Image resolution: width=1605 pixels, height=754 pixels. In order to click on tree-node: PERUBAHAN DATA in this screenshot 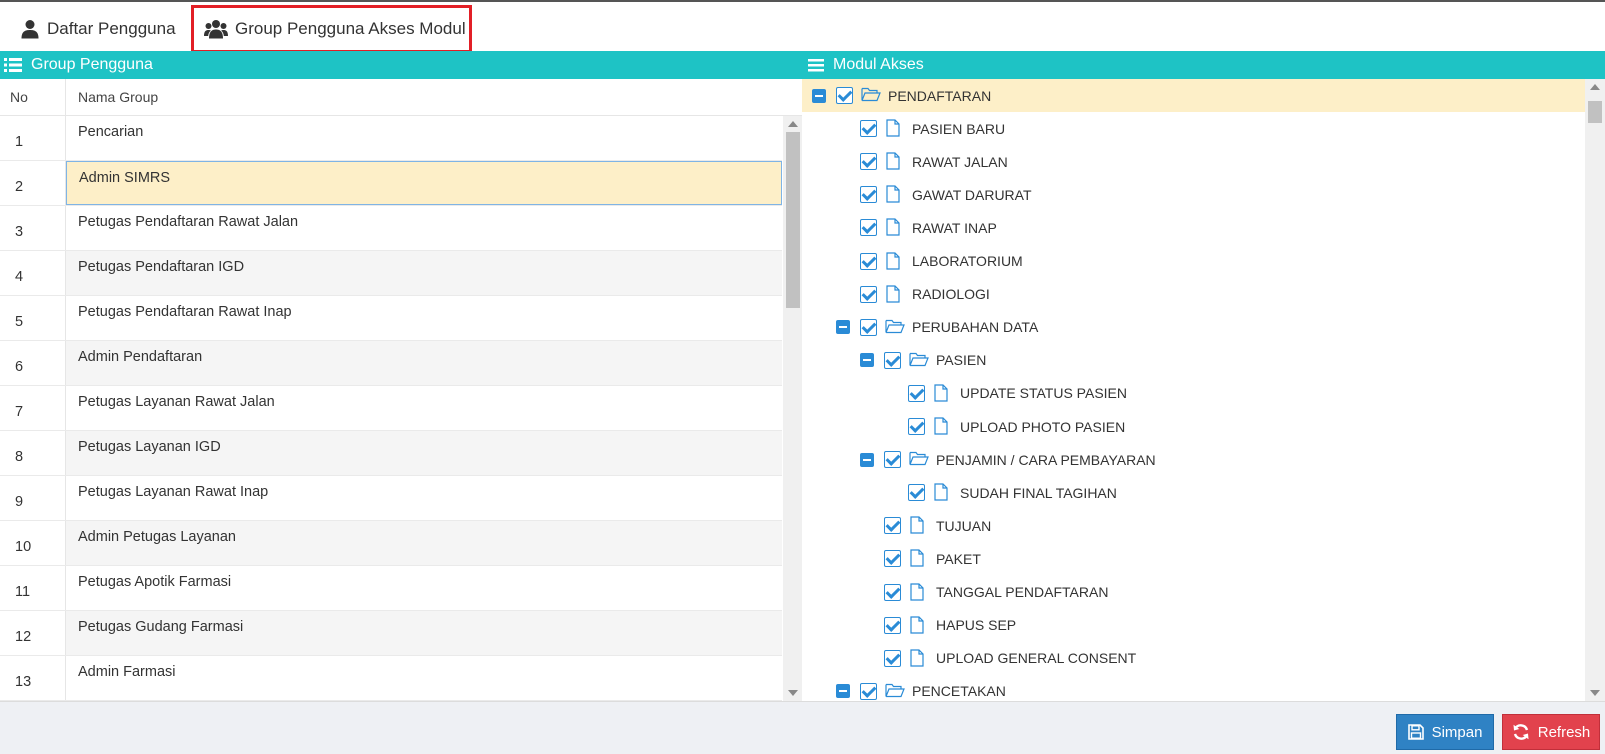, I will do `click(1193, 327)`.